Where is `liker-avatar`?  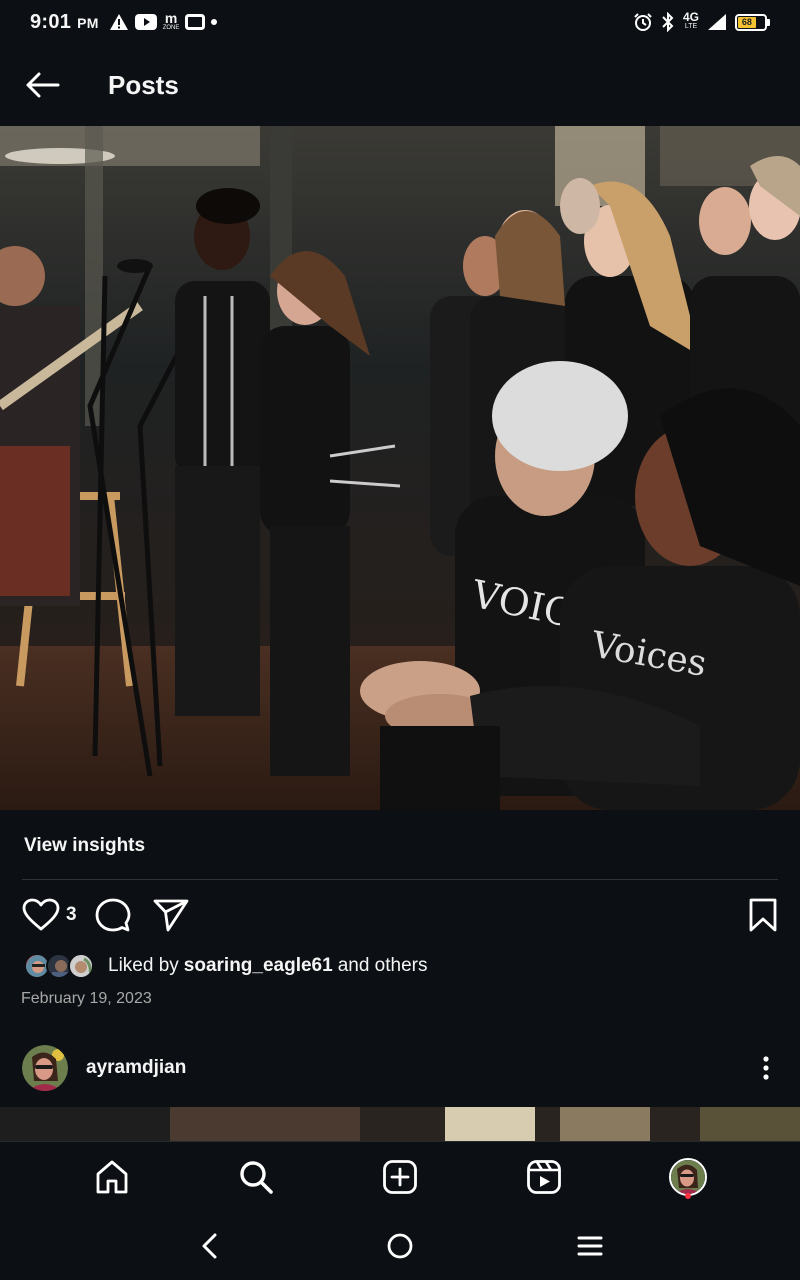
liker-avatar is located at coordinates (81, 966).